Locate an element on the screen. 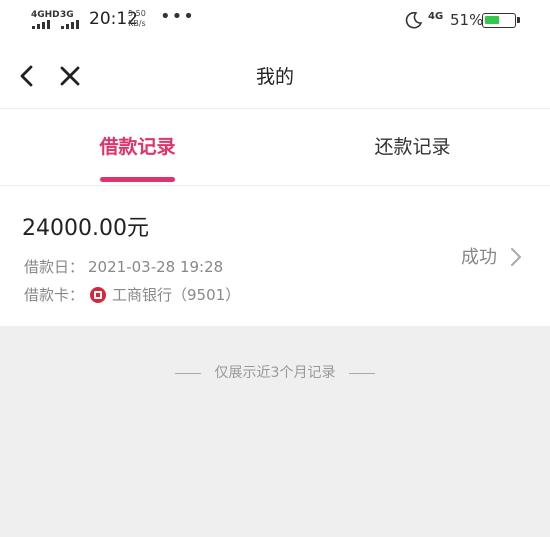  status-bar: 4GHD 3G 20:12 5.50 KB/s ••• 4G 51% is located at coordinates (275, 22).